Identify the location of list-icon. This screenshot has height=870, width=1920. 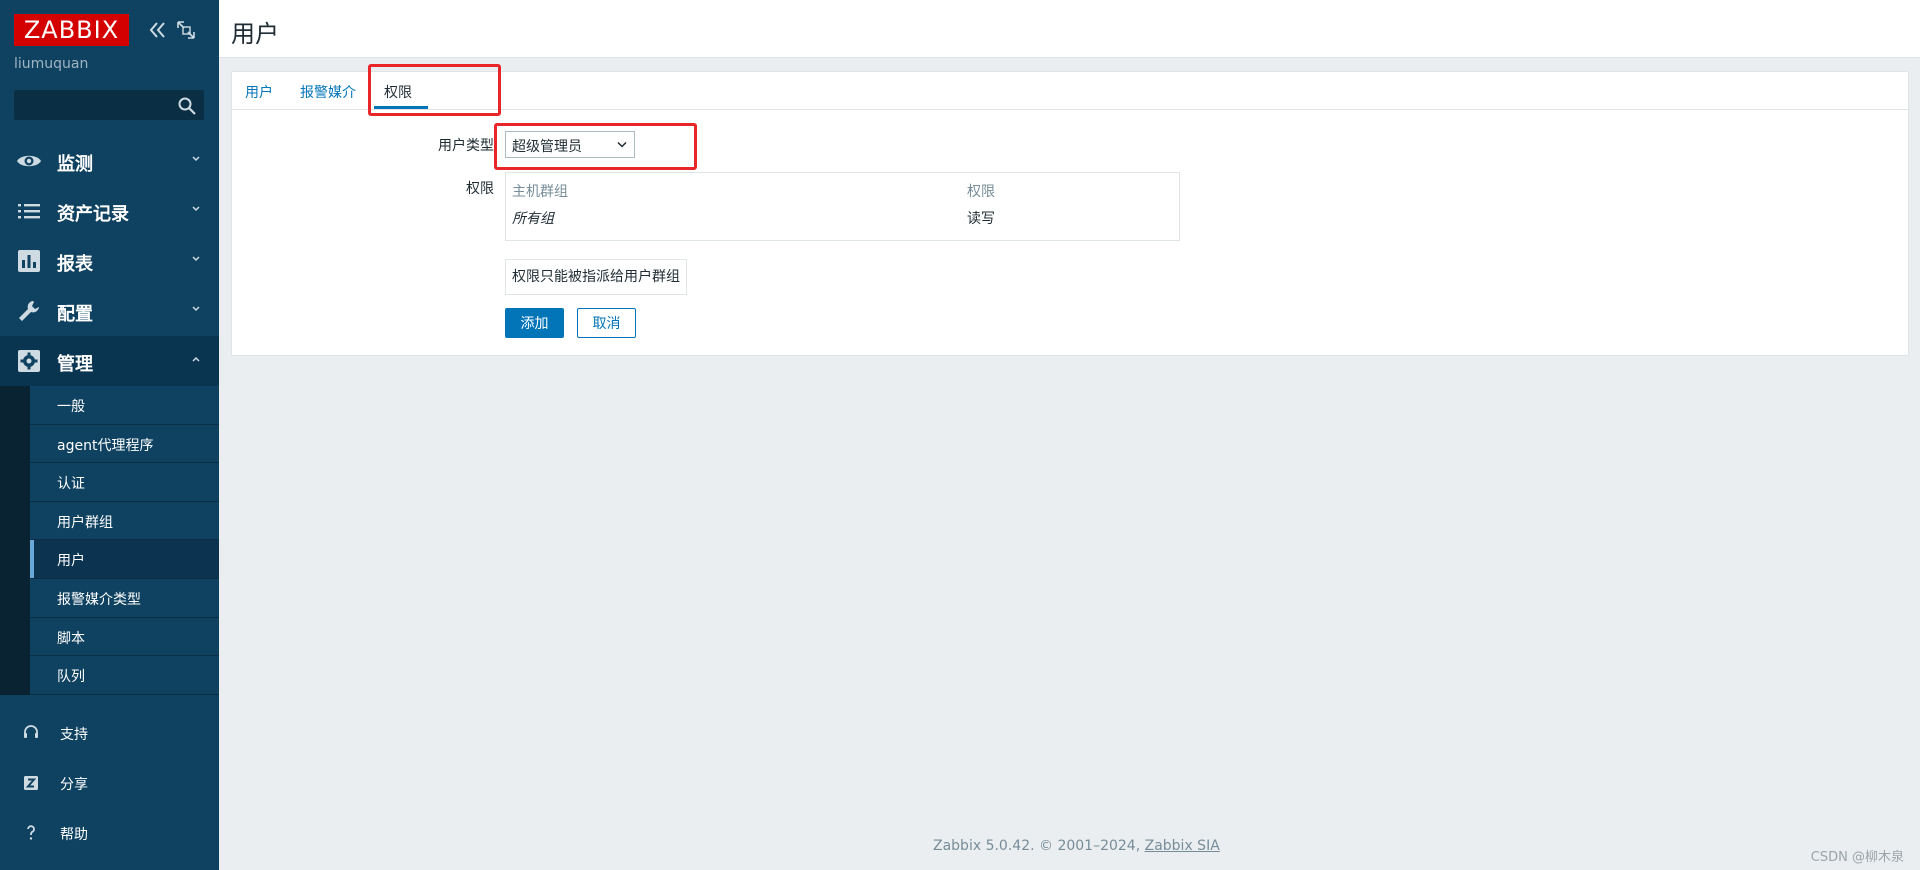
(29, 211).